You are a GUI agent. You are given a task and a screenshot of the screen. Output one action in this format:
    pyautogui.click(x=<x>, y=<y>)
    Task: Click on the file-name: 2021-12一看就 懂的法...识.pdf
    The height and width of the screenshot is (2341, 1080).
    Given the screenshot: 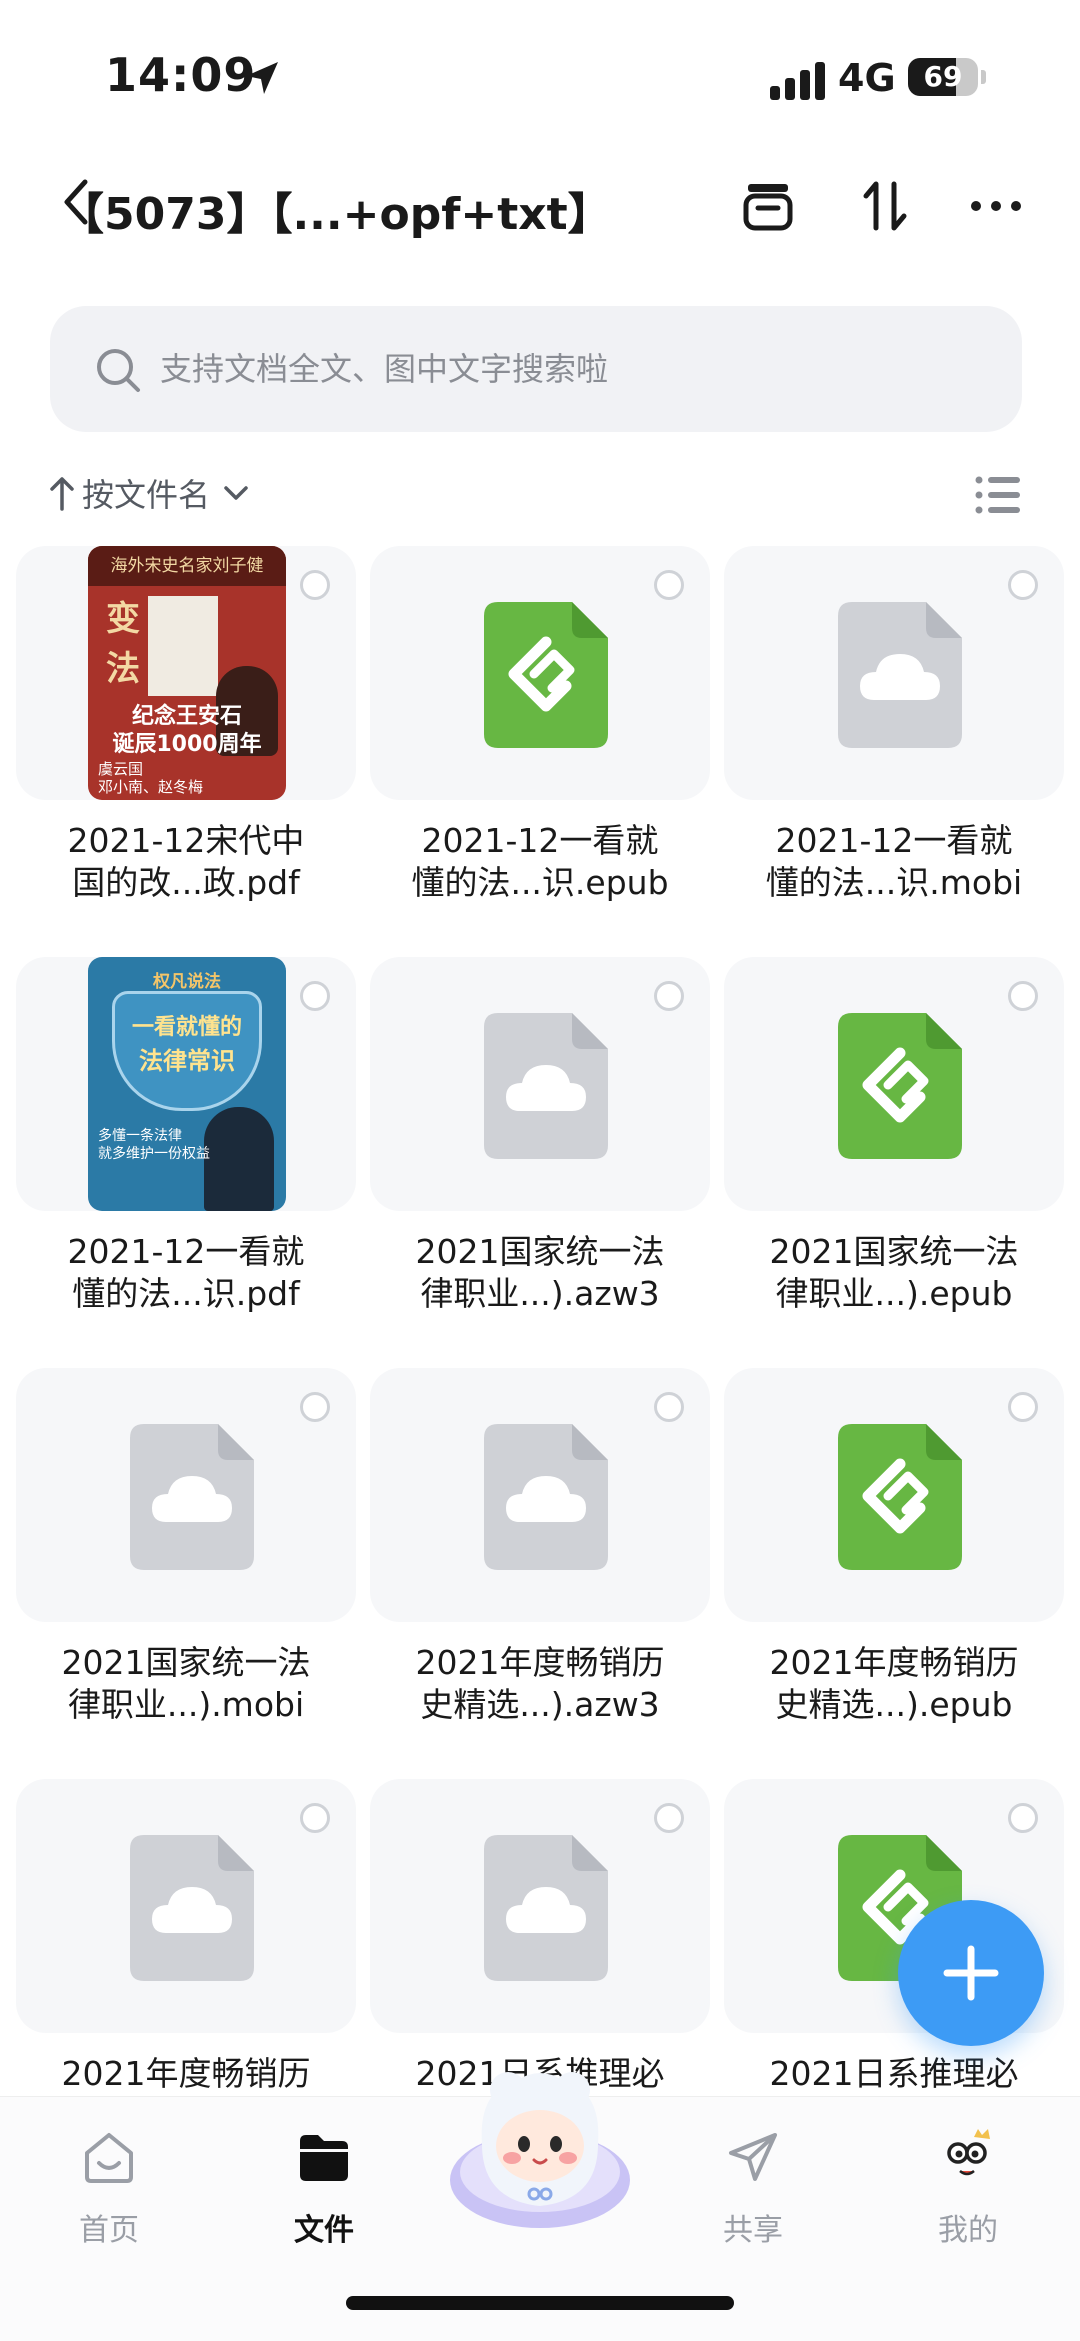 What is the action you would take?
    pyautogui.click(x=186, y=1272)
    